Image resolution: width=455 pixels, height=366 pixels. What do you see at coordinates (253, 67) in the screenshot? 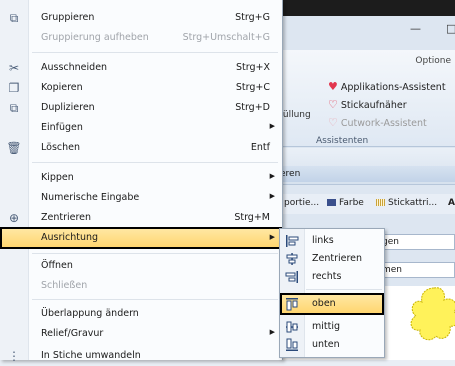
I see `menu-item-shortcut: Strg+X` at bounding box center [253, 67].